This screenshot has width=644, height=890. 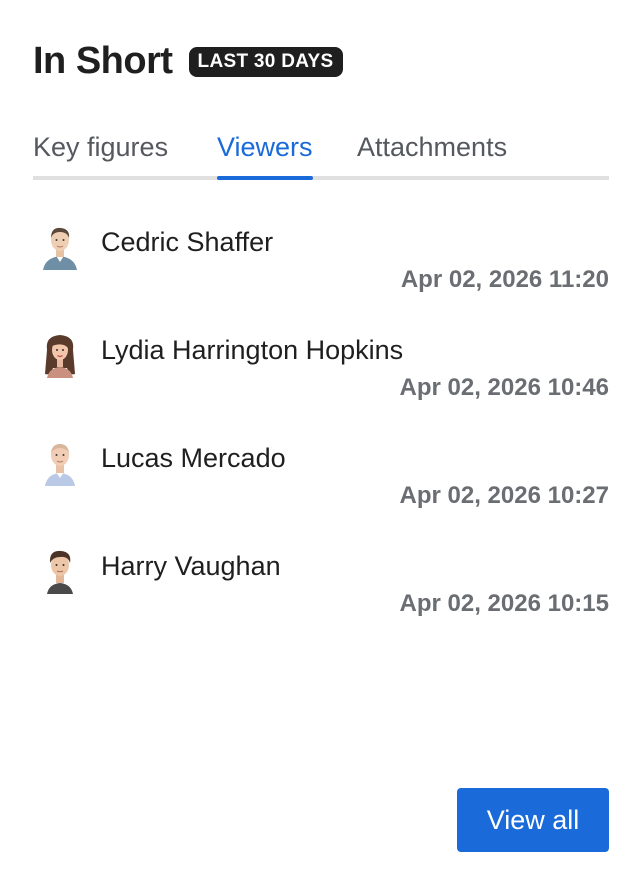 I want to click on tab-label: Viewers, so click(x=265, y=147).